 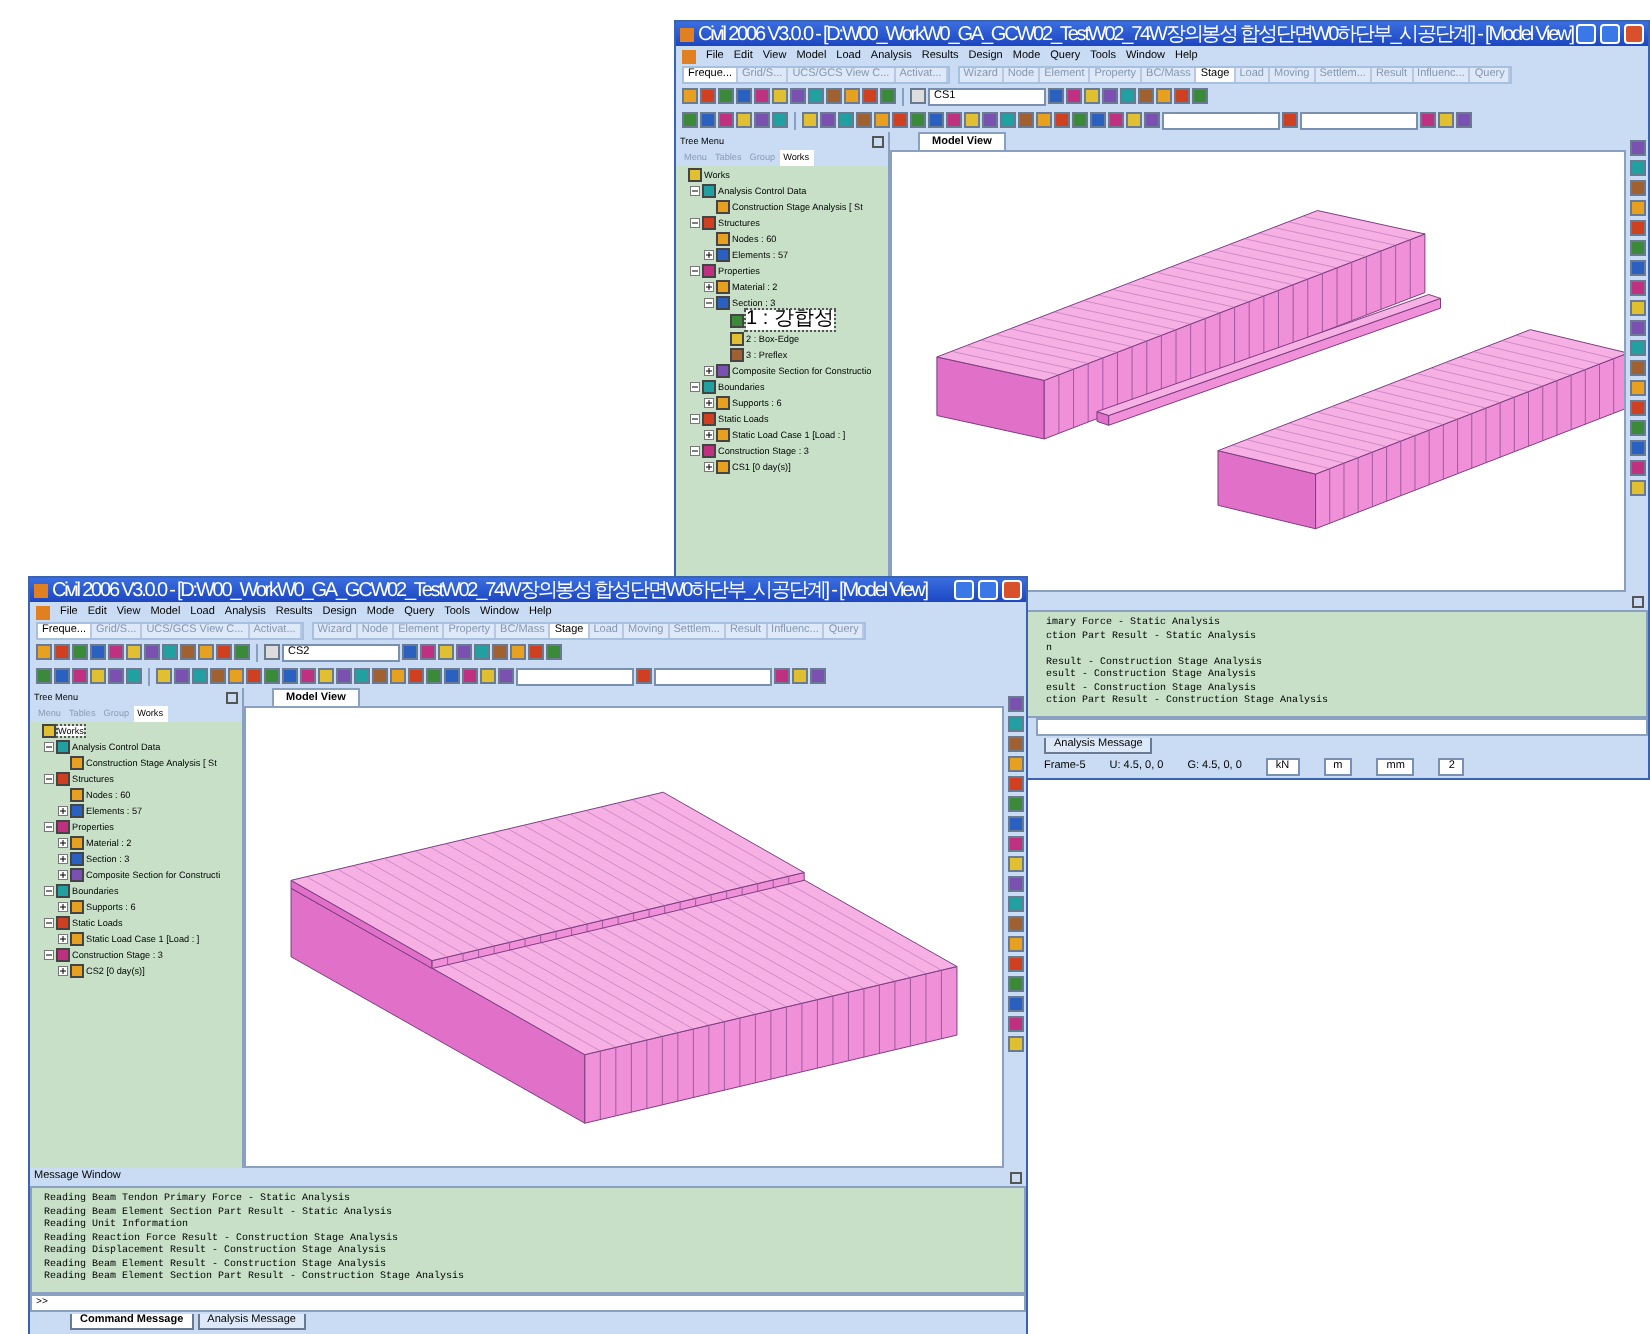 What do you see at coordinates (790, 320) in the screenshot?
I see `tree-item: 1 : 강합성` at bounding box center [790, 320].